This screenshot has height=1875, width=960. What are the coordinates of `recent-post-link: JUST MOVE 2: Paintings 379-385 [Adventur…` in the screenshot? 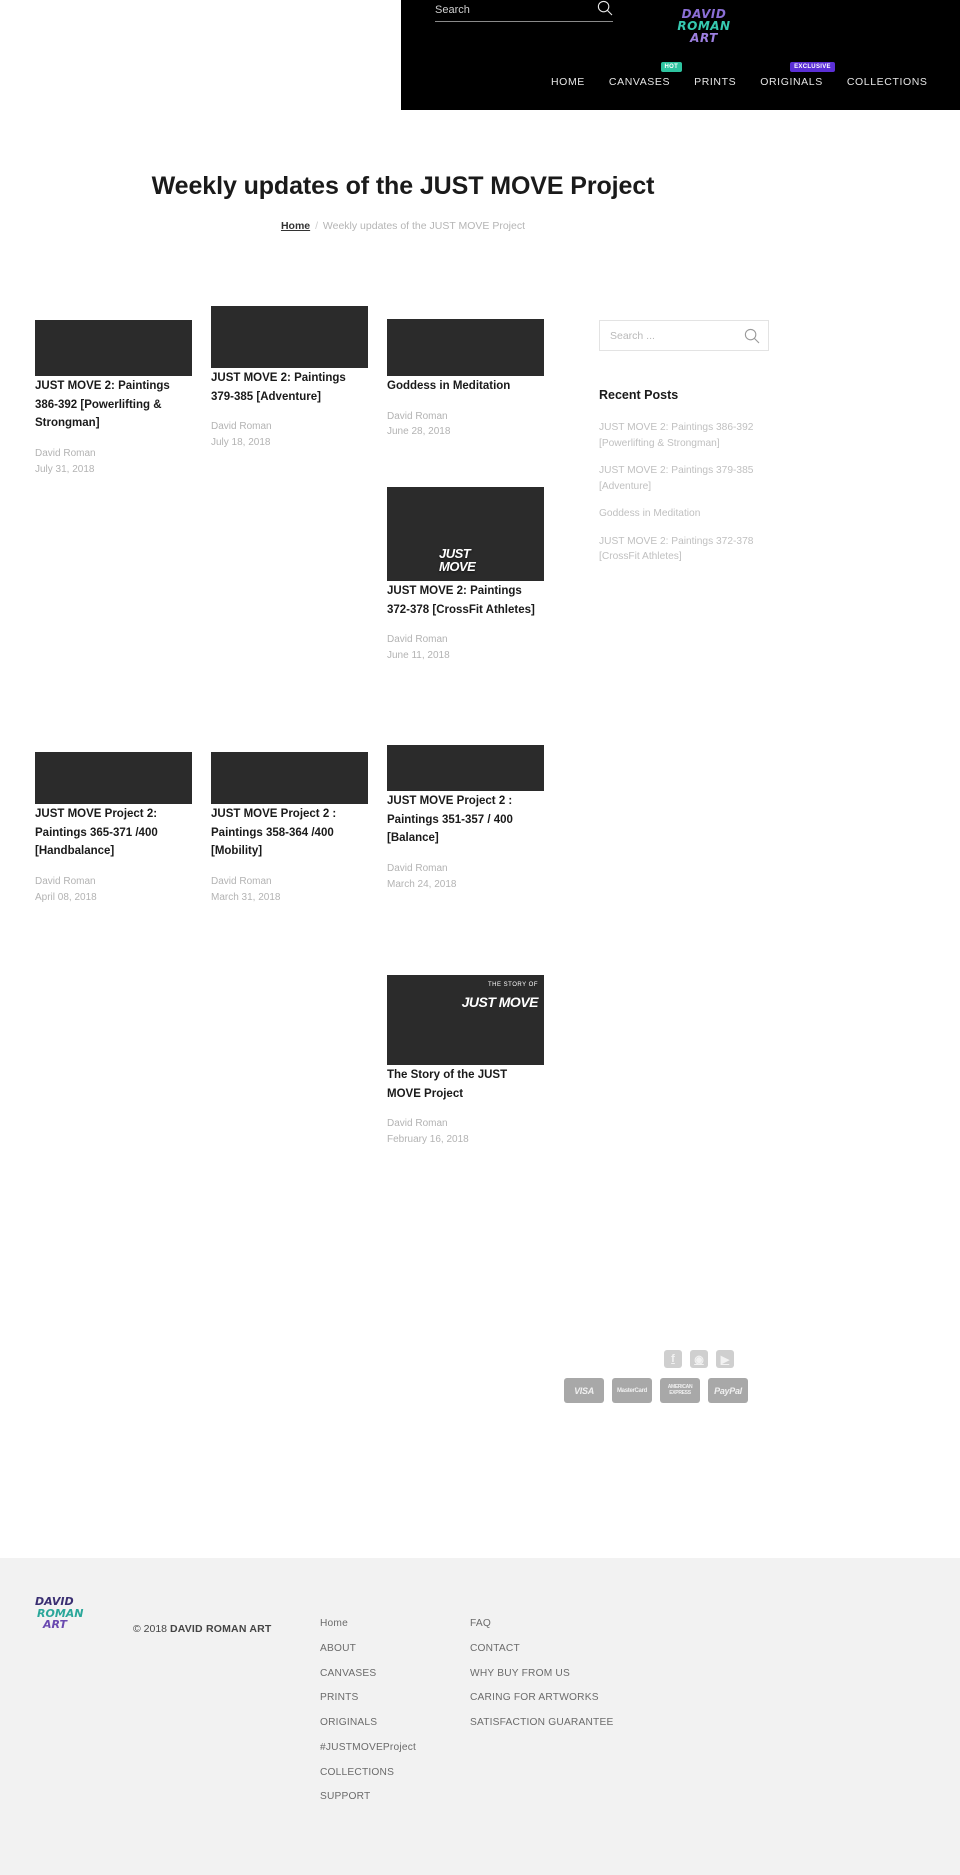 It's located at (684, 478).